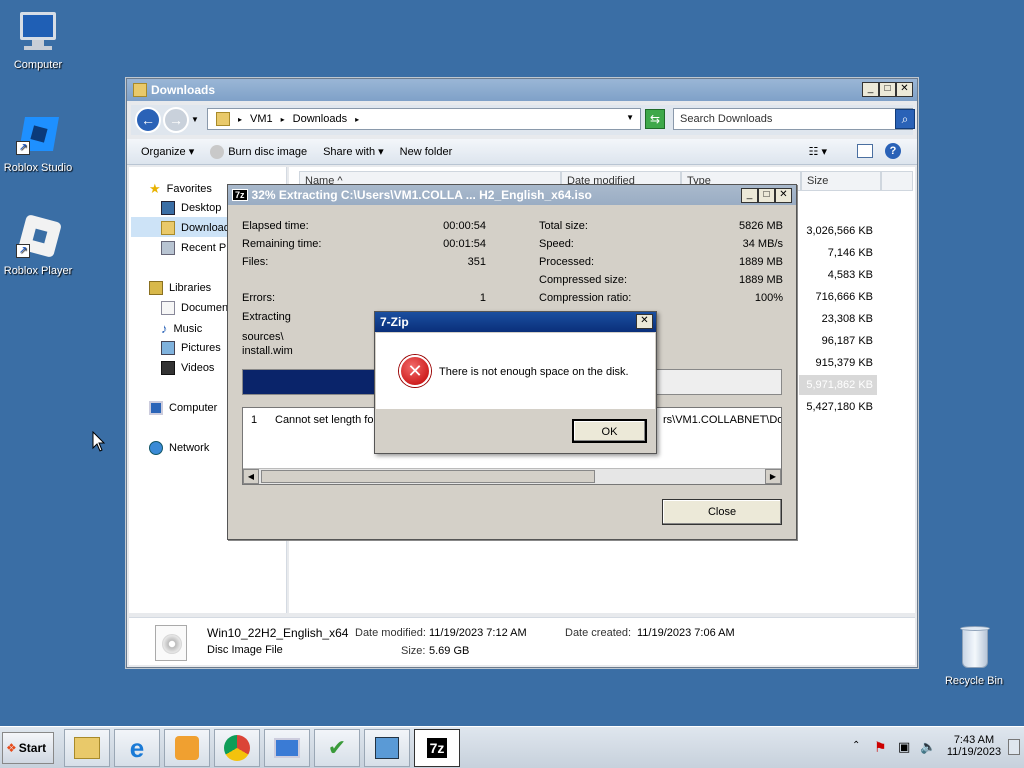  What do you see at coordinates (760, 226) in the screenshot?
I see `total-size-value: 5826 MB` at bounding box center [760, 226].